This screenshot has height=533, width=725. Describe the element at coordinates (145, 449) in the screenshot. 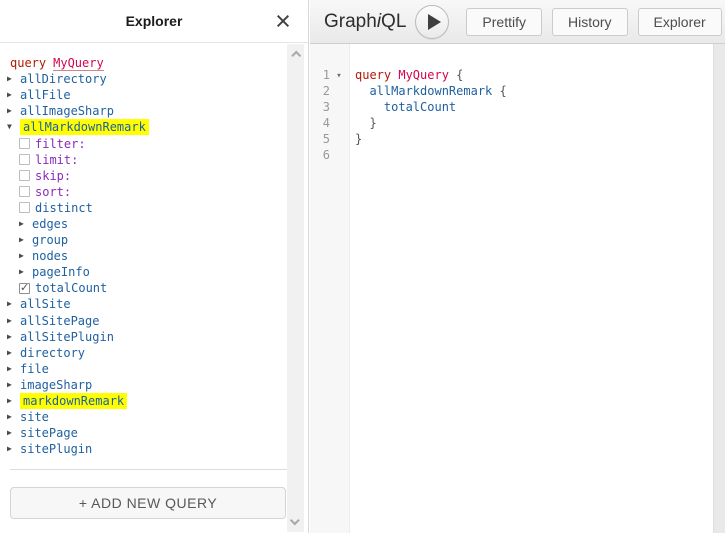

I see `tree-row-sitePlugin: ▶ sitePlugin` at that location.